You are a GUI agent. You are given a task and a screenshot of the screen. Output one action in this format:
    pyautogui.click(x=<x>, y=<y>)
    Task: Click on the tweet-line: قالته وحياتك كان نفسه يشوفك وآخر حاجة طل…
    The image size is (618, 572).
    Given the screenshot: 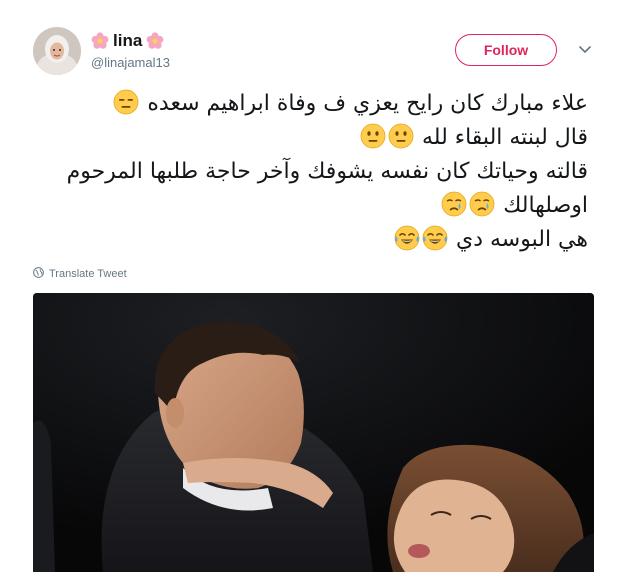 What is the action you would take?
    pyautogui.click(x=308, y=172)
    